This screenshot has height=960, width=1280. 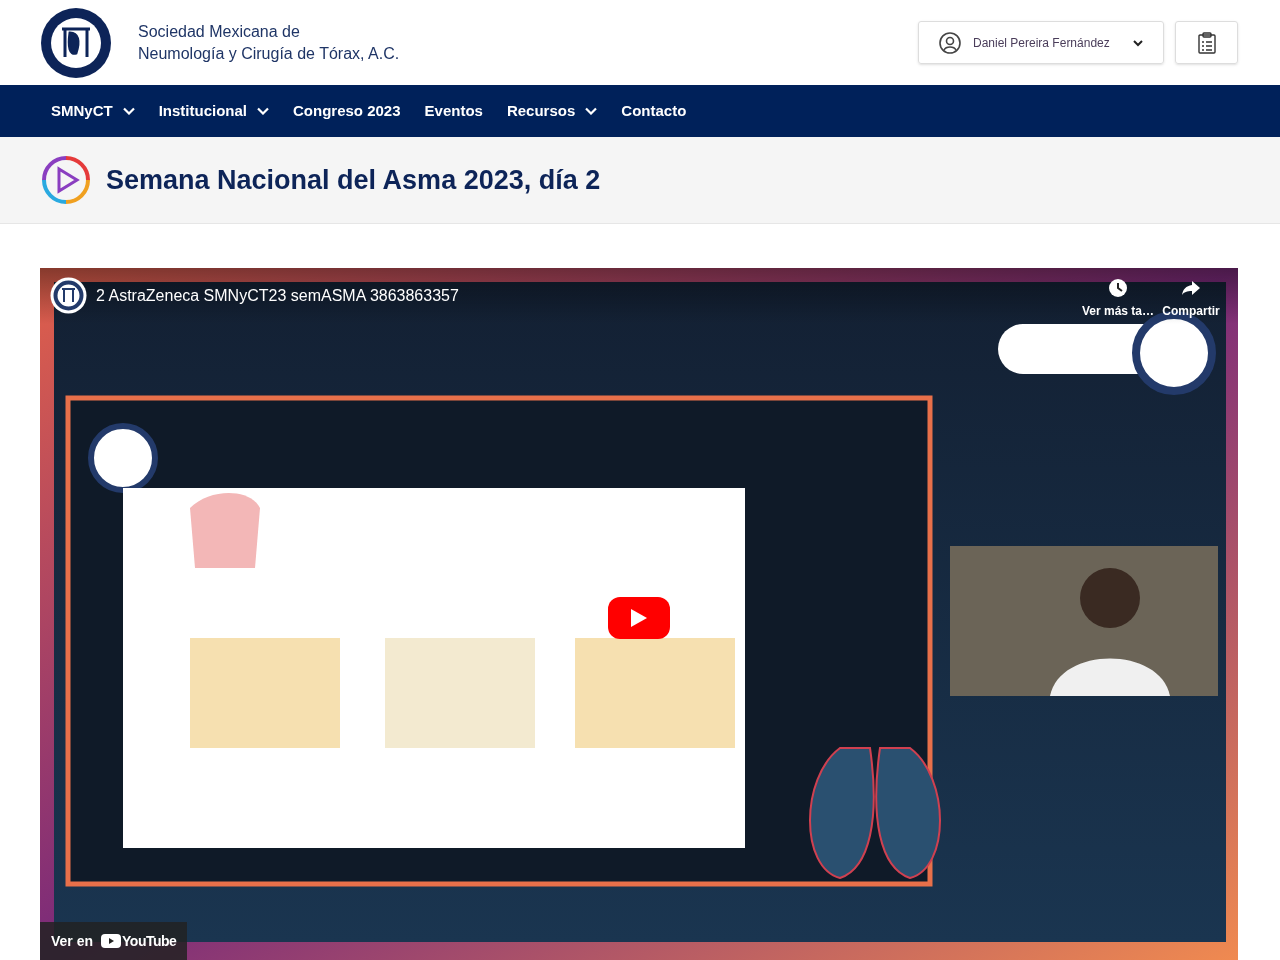 I want to click on nav-link: Contacto, so click(x=654, y=111).